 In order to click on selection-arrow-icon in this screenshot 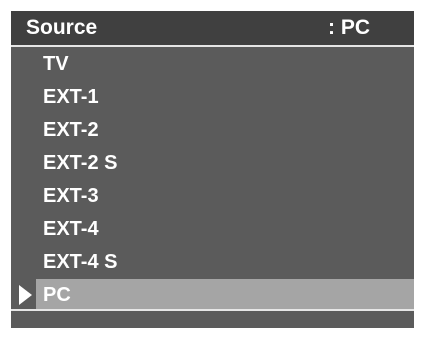, I will do `click(25, 295)`.